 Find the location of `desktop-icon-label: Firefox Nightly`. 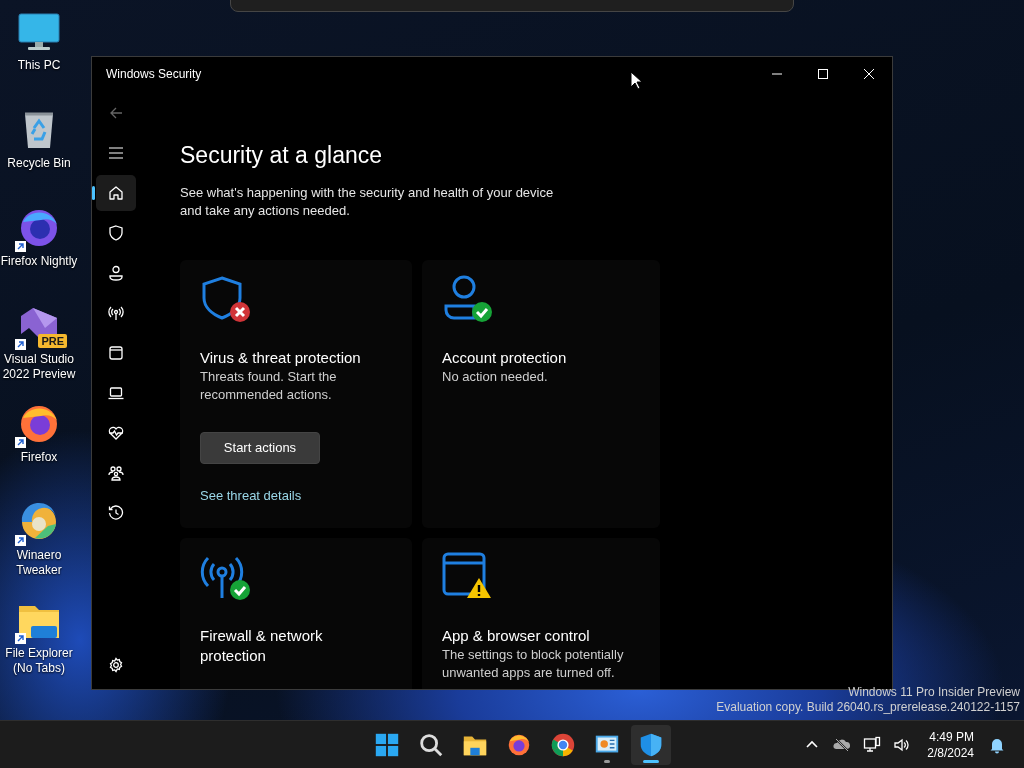

desktop-icon-label: Firefox Nightly is located at coordinates (39, 261).